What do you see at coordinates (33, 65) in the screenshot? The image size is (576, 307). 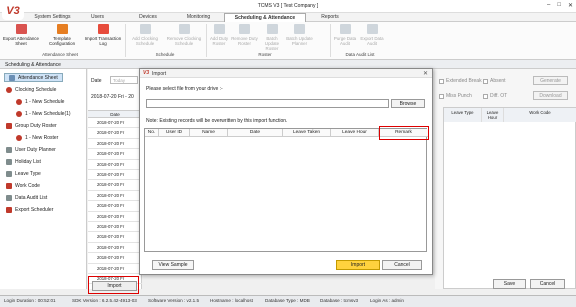 I see `pane-title: Scheduling & Attendance` at bounding box center [33, 65].